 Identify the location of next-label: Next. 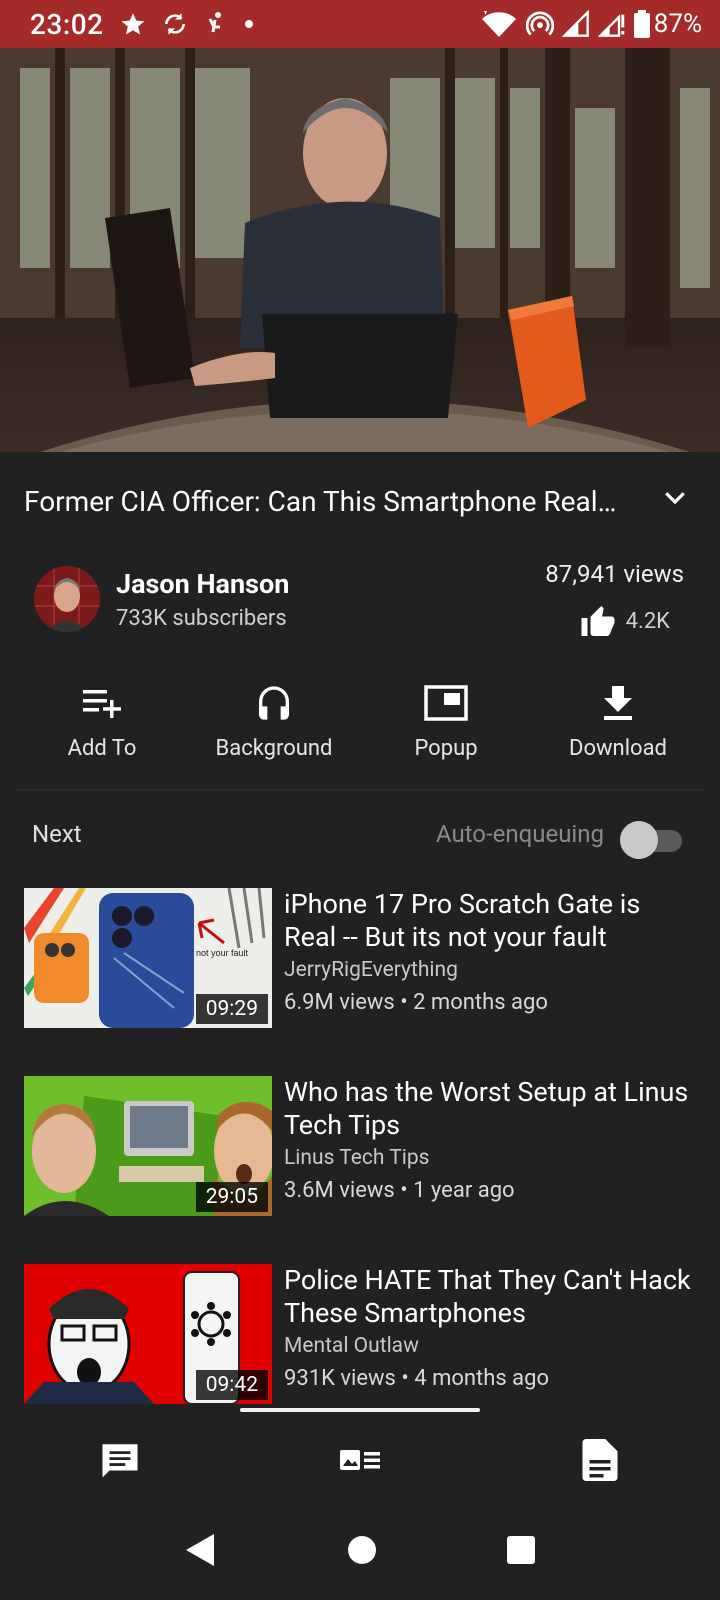
(57, 834).